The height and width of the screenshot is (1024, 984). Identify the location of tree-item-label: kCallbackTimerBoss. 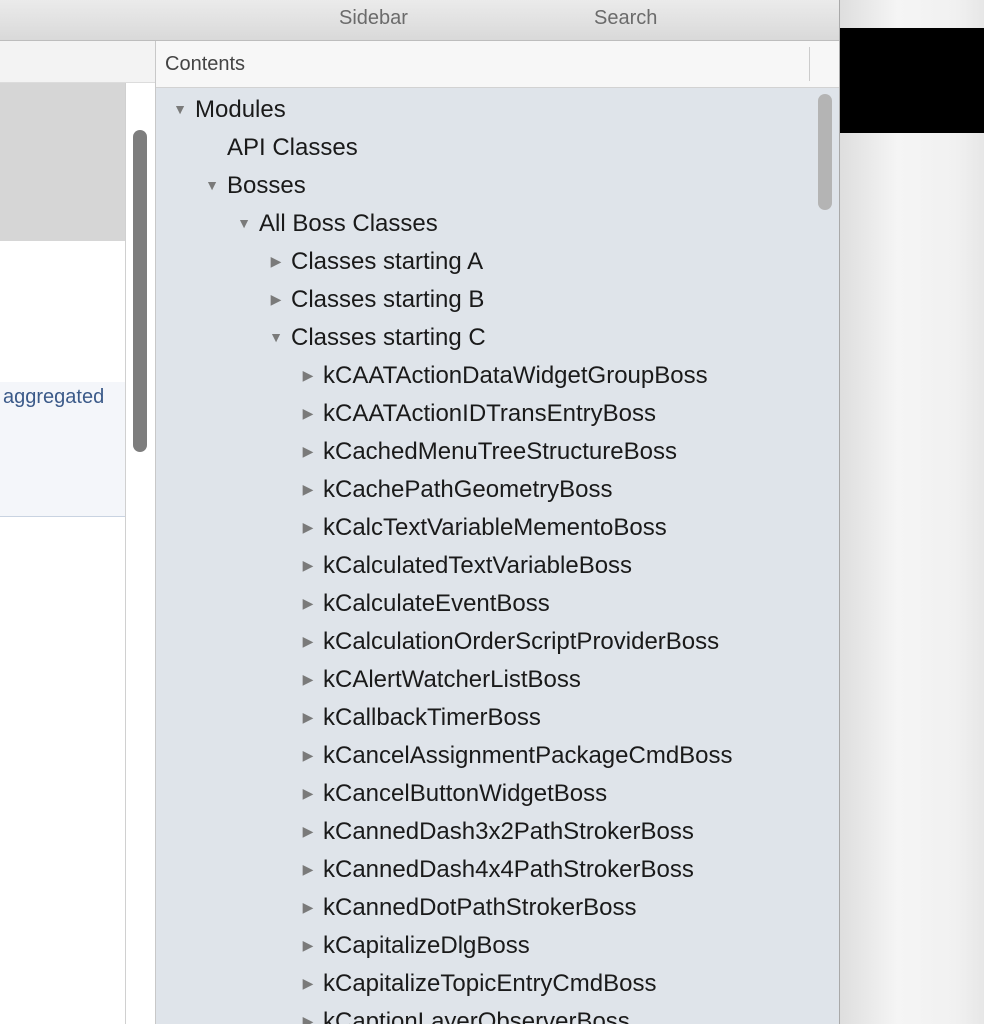
(432, 718).